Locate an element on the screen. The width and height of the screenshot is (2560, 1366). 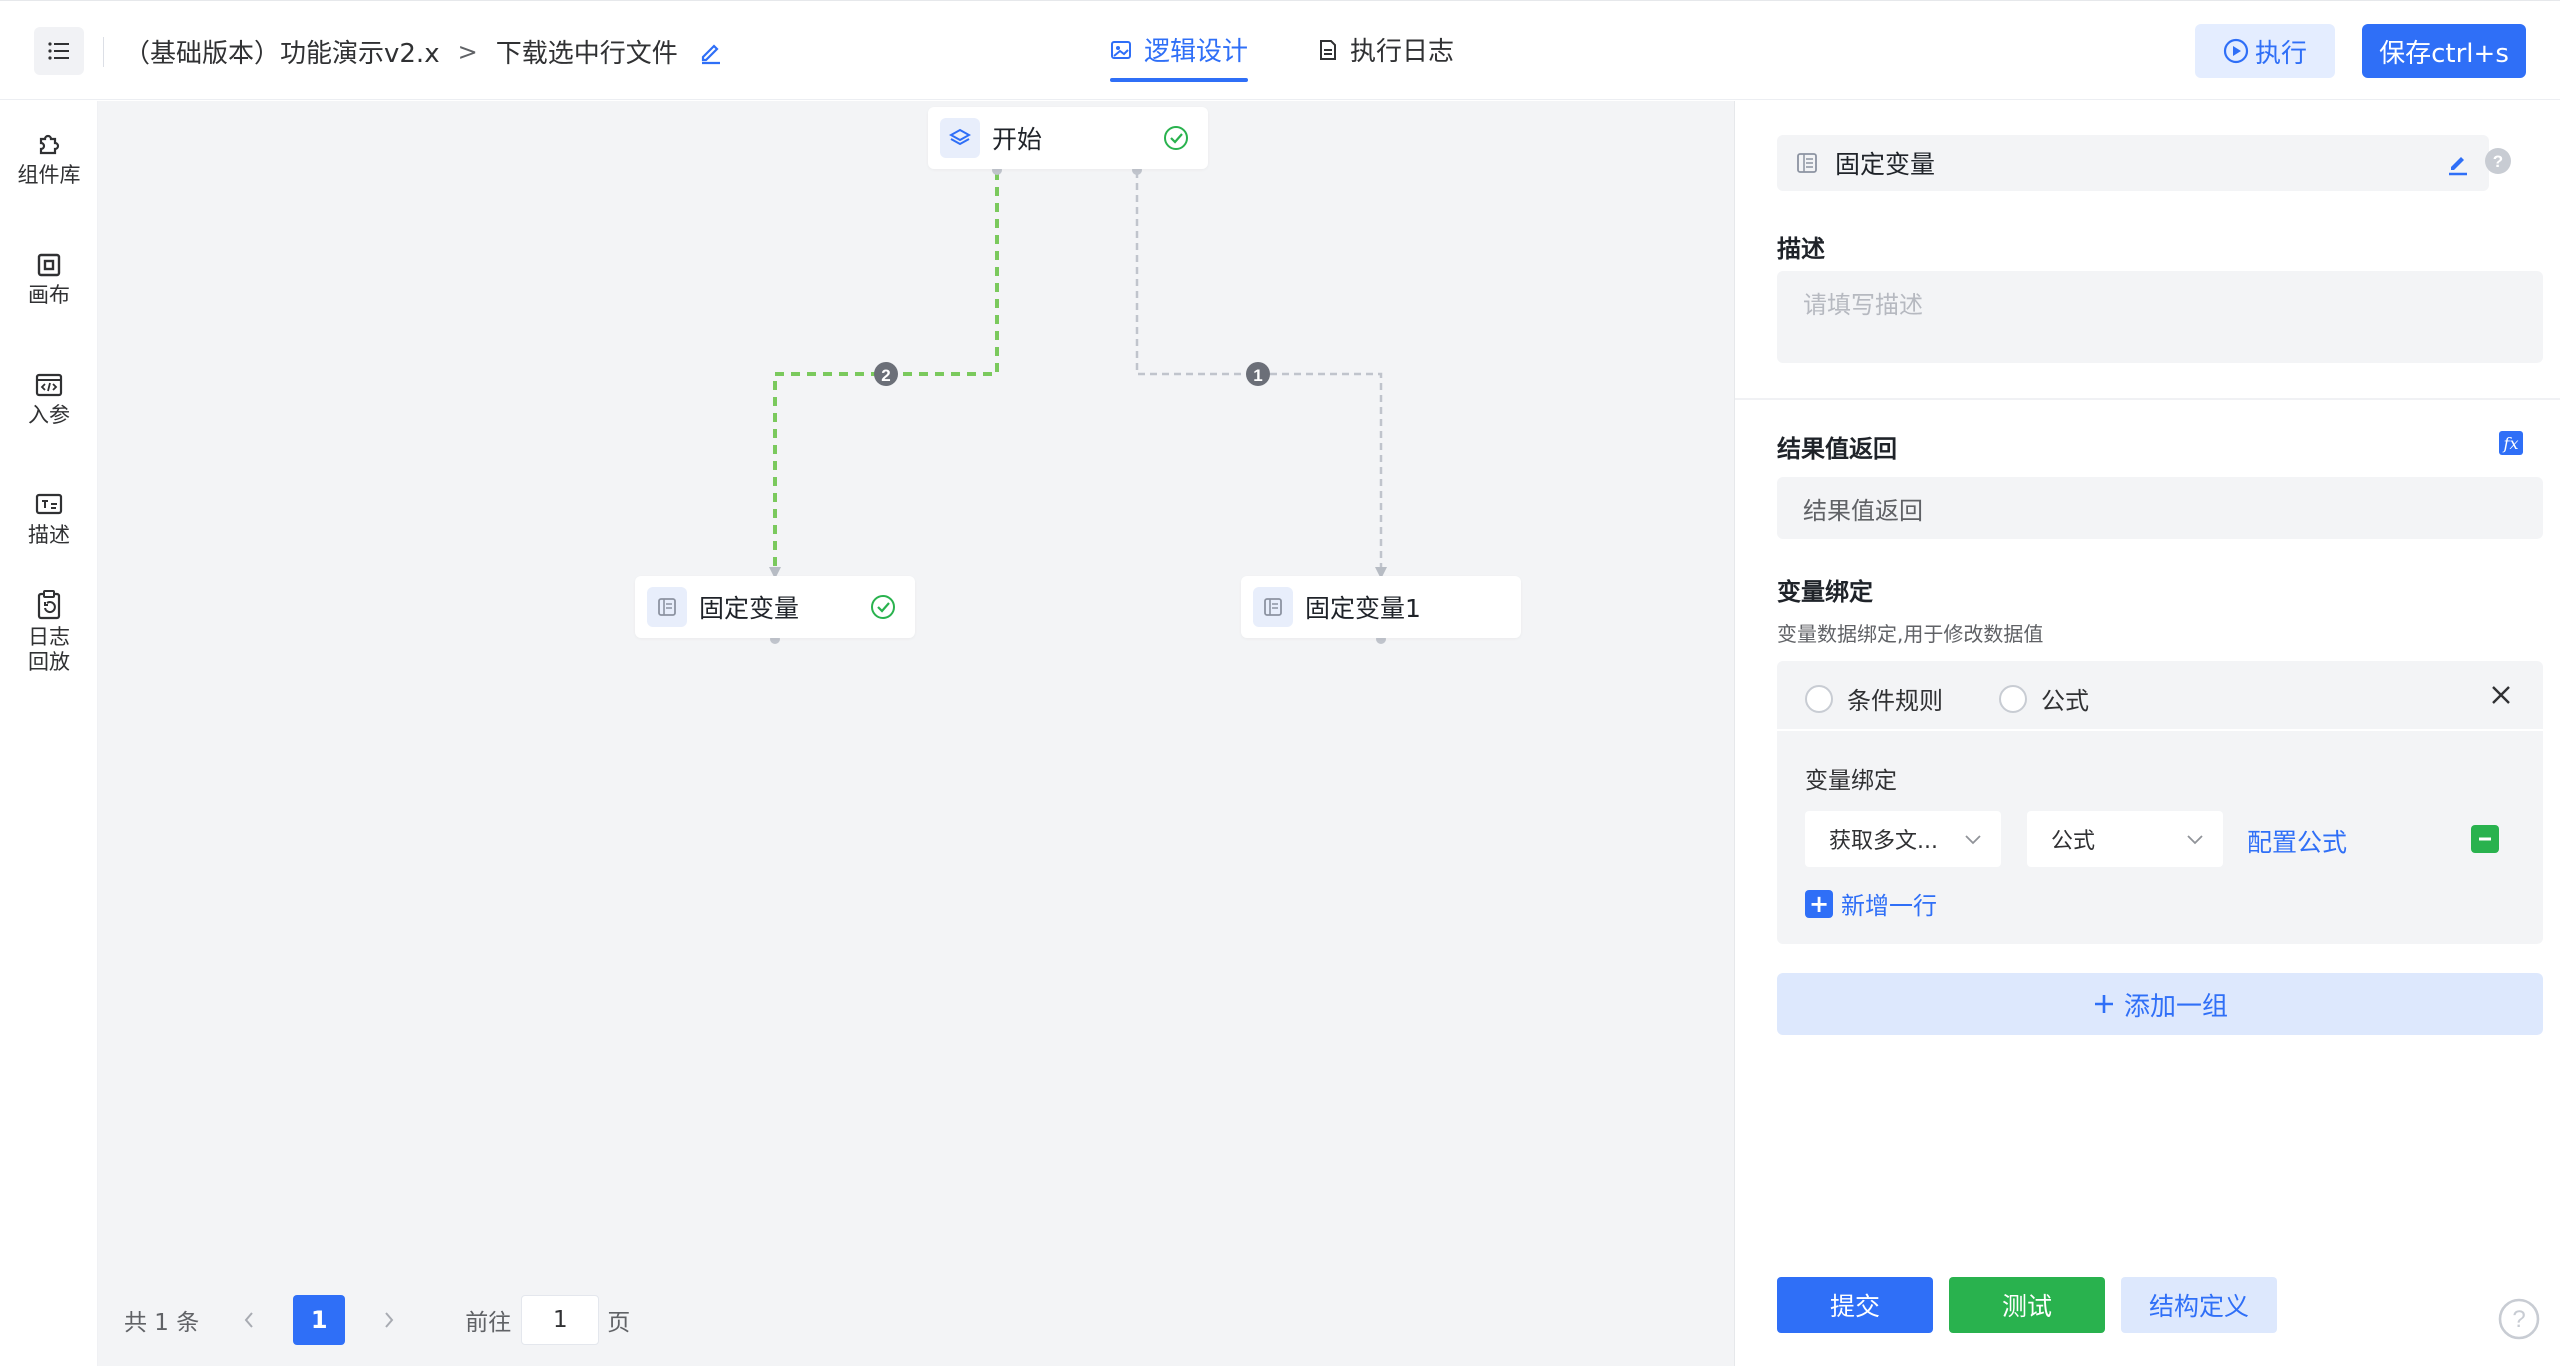
help-circle-icon: ? is located at coordinates (2519, 1319).